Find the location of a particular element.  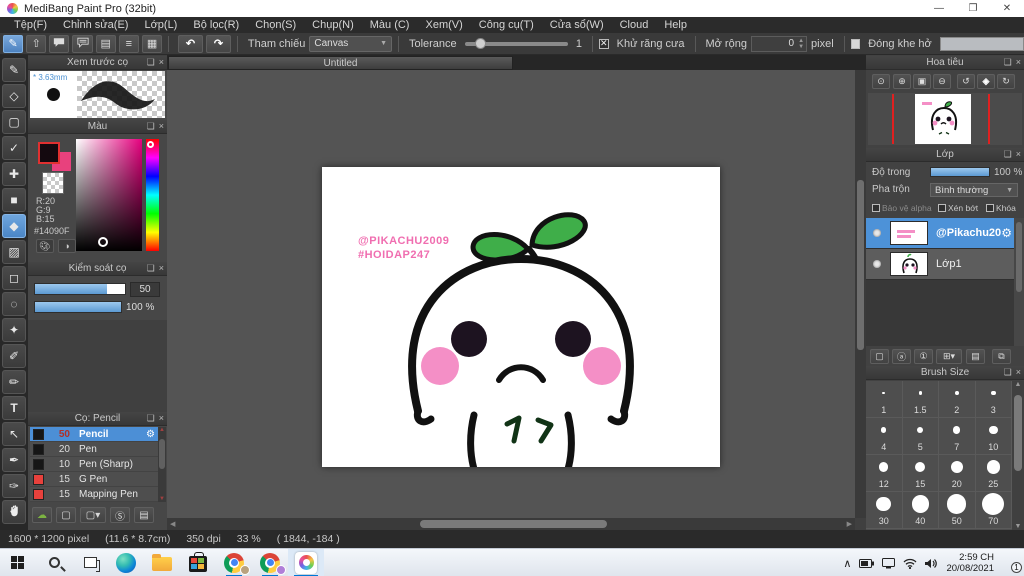

task-view-button is located at coordinates (90, 562).